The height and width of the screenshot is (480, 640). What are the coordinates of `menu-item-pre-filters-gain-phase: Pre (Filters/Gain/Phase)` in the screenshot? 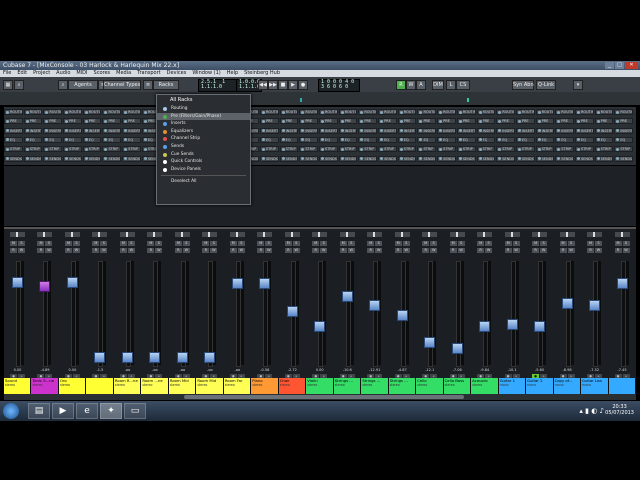 It's located at (203, 116).